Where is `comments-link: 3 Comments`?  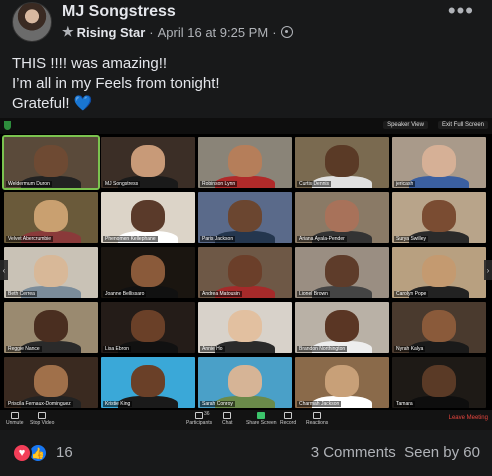 comments-link: 3 Comments is located at coordinates (353, 452).